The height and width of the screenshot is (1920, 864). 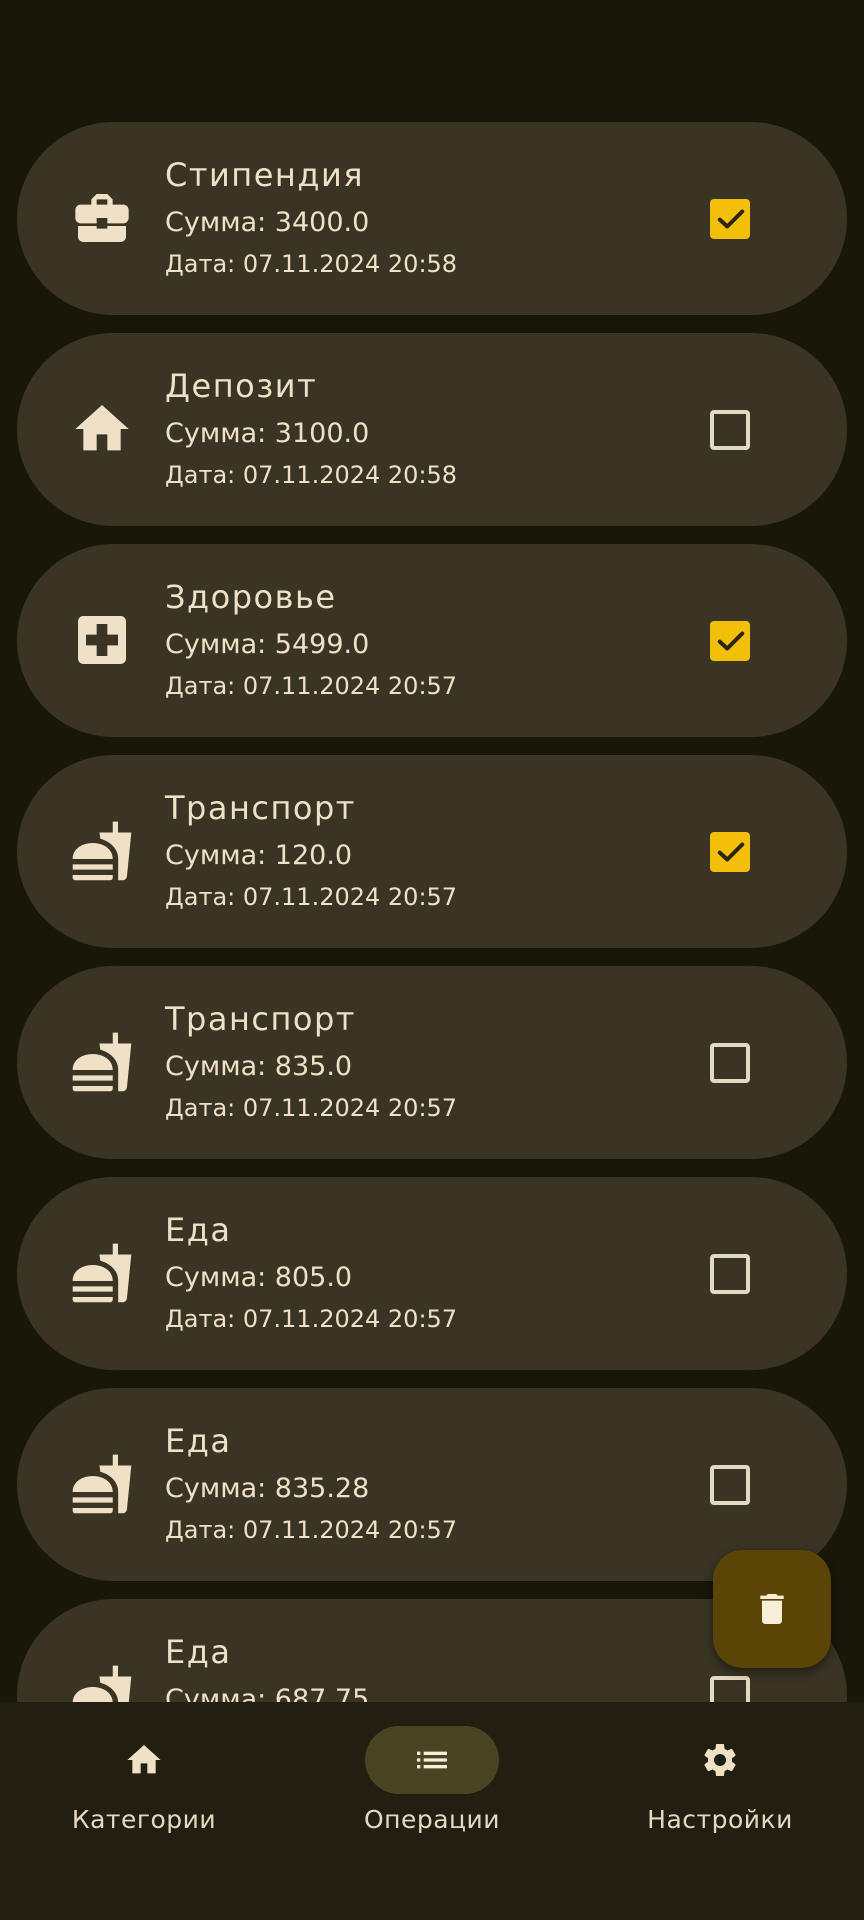 What do you see at coordinates (267, 1693) in the screenshot?
I see `operation-amount: Сумма: 687.75` at bounding box center [267, 1693].